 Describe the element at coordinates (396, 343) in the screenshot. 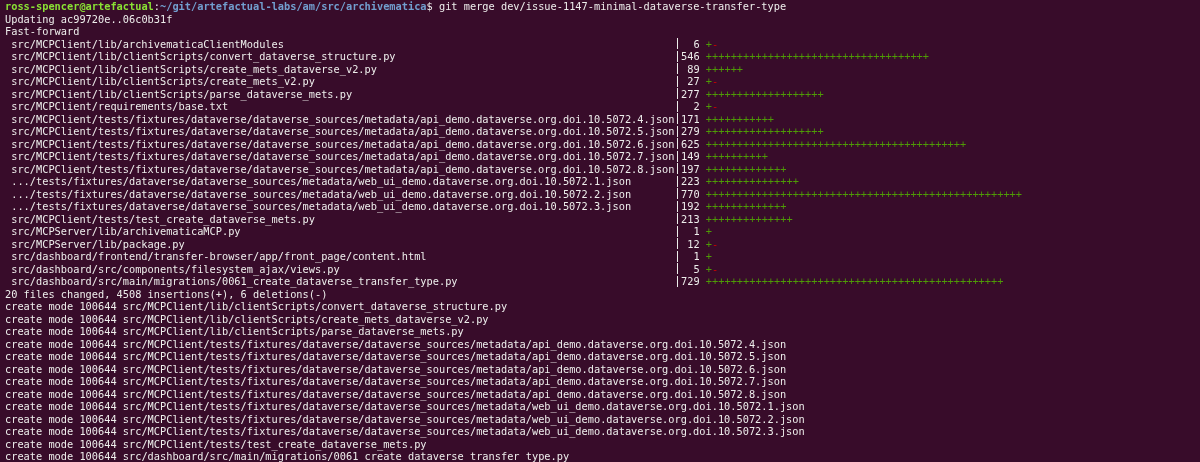

I see `output-line: create mode 100644 src/MCPClient/tests/fixtures/dataverse/dataverse_sources/metadata/api_demo.dataverse.org.doi.10.5072.4.json` at that location.